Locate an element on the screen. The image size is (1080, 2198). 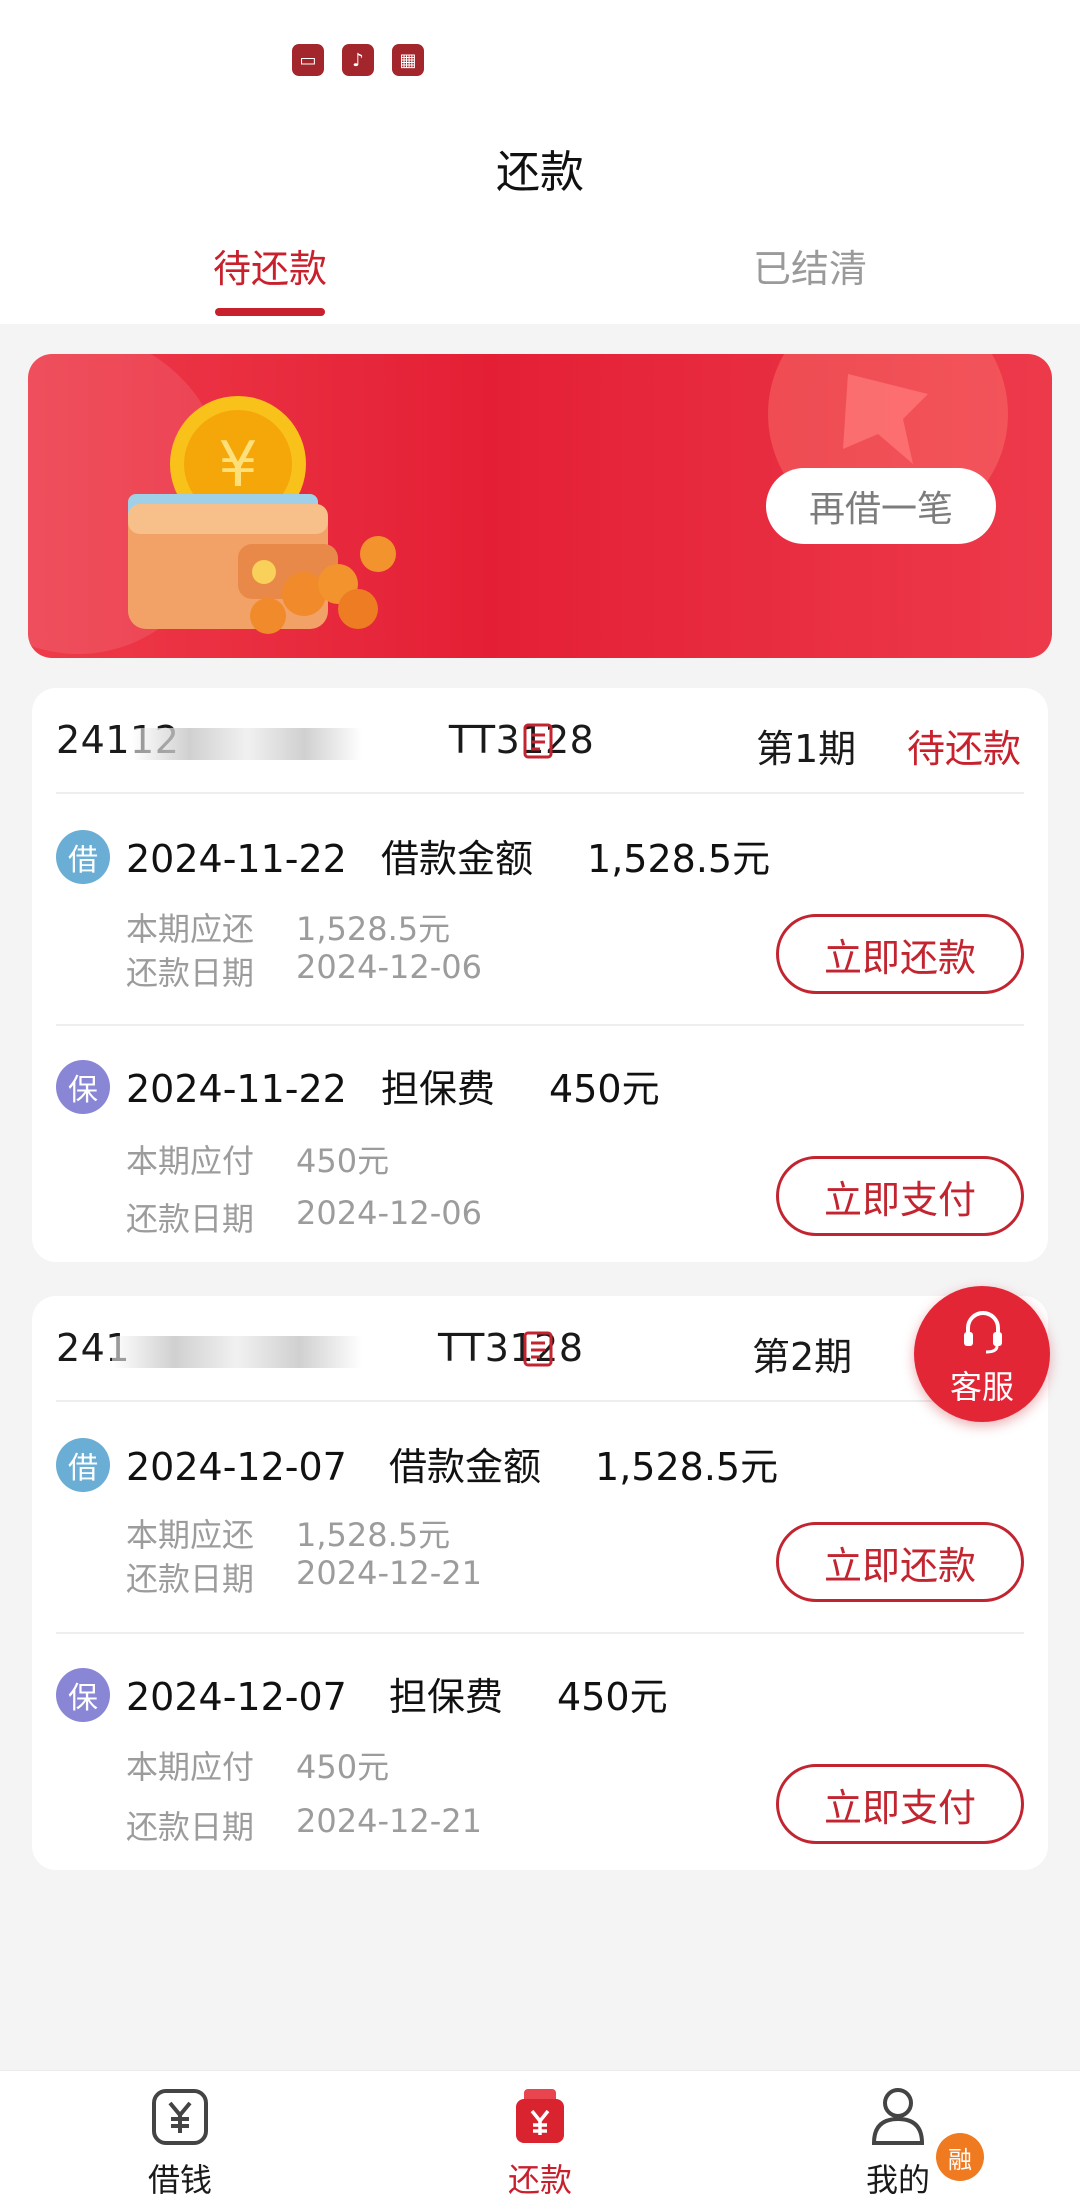
loan-date: 2024-11-22 is located at coordinates (236, 859).